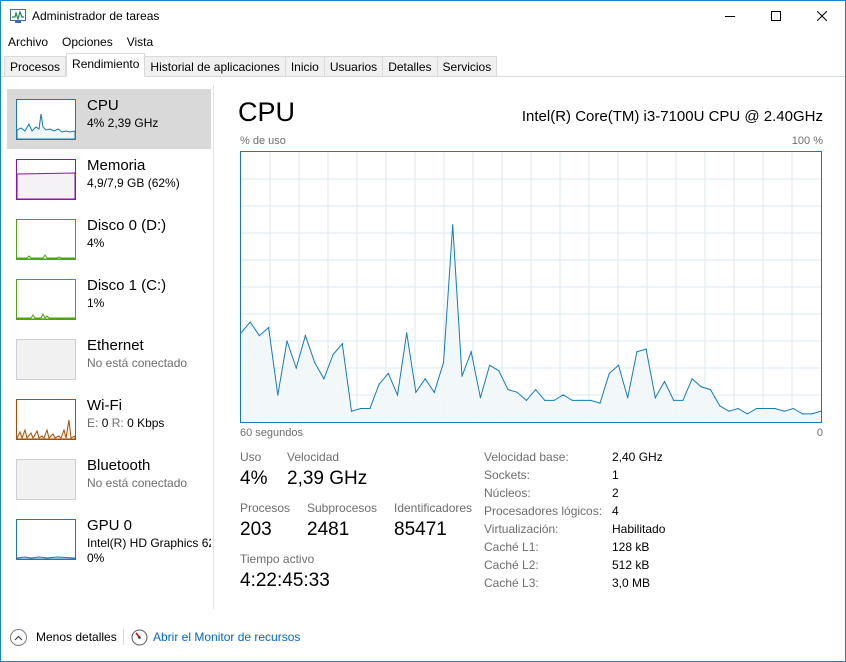 The width and height of the screenshot is (846, 662). I want to click on sidebar-item-value: Intel(R) HD Graphics 620, so click(149, 543).